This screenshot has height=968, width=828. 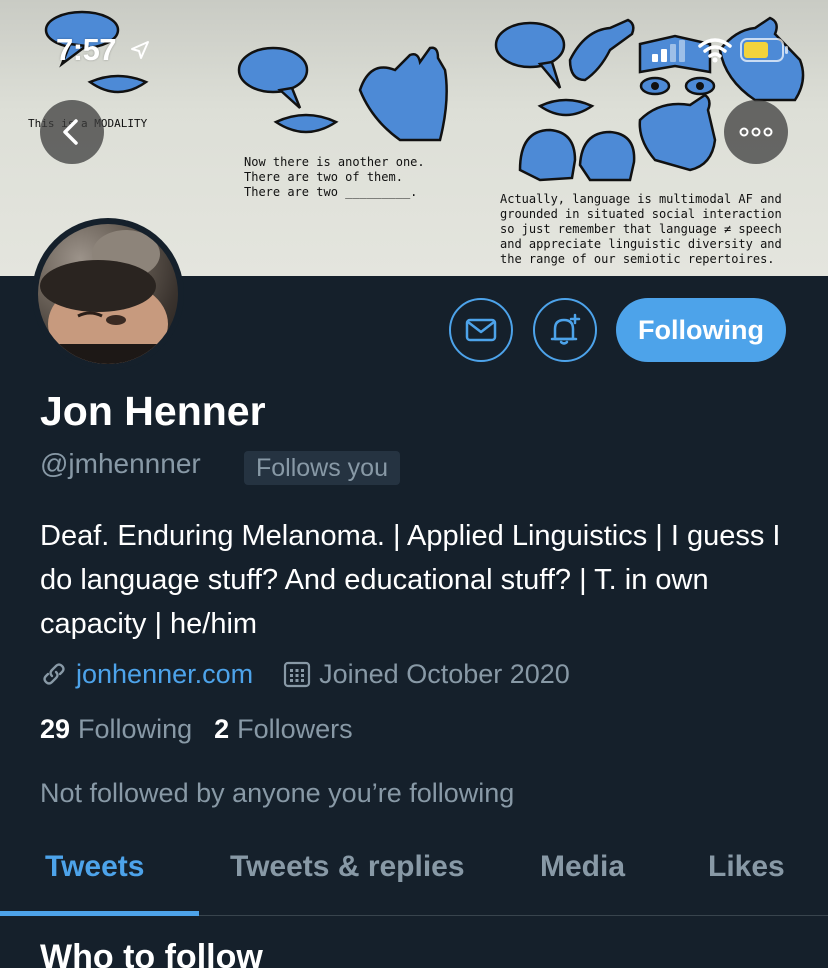 I want to click on wifi-icon, so click(x=715, y=50).